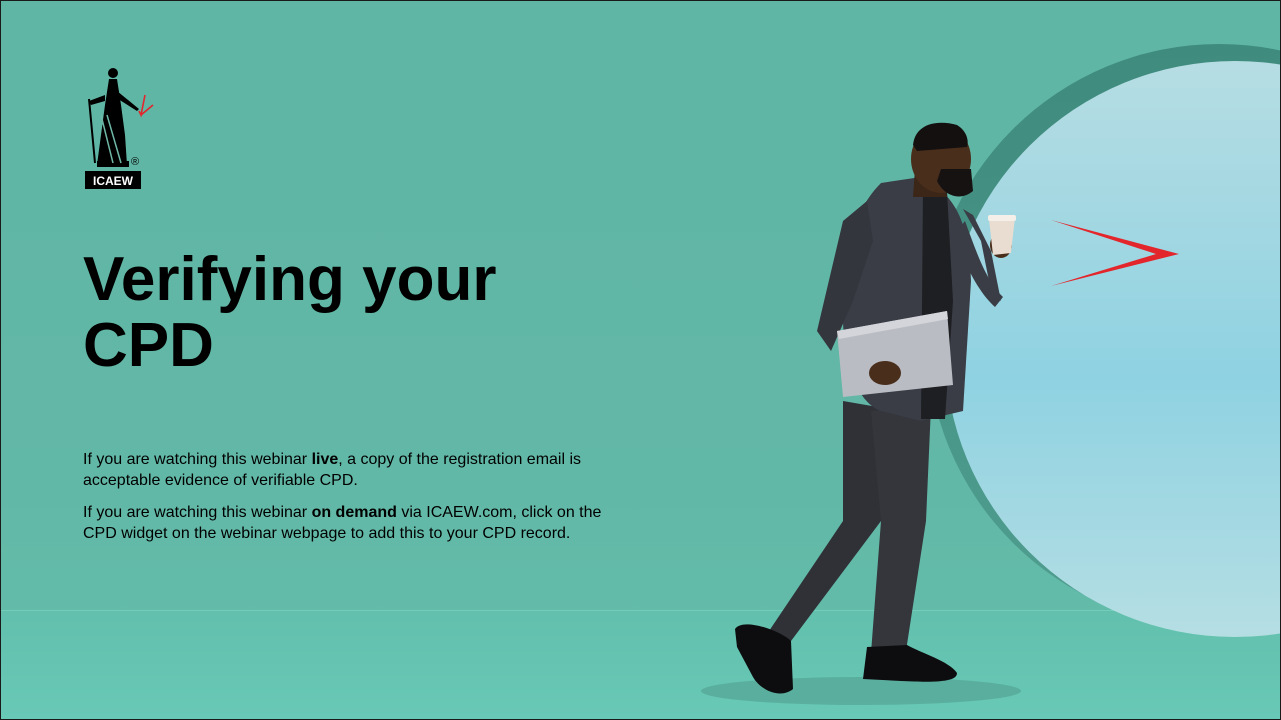 This screenshot has width=1281, height=720. What do you see at coordinates (135, 162) in the screenshot?
I see `registered-mark: ®` at bounding box center [135, 162].